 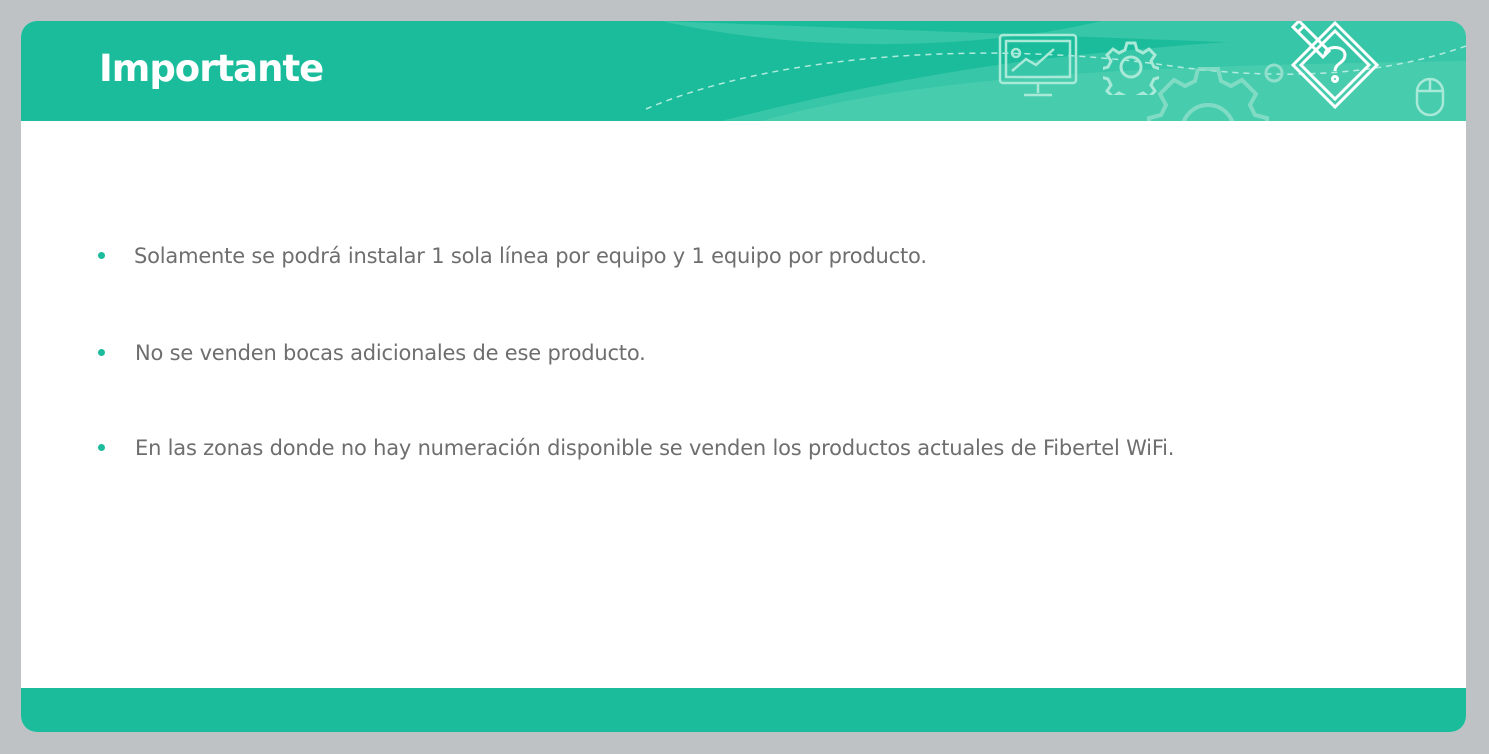 I want to click on page-title: Importante, so click(x=211, y=68).